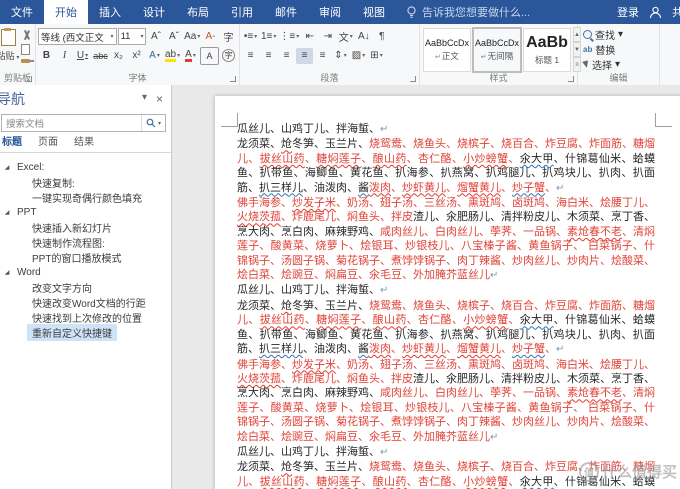  What do you see at coordinates (571, 79) in the screenshot?
I see `styles-dialog-launcher` at bounding box center [571, 79].